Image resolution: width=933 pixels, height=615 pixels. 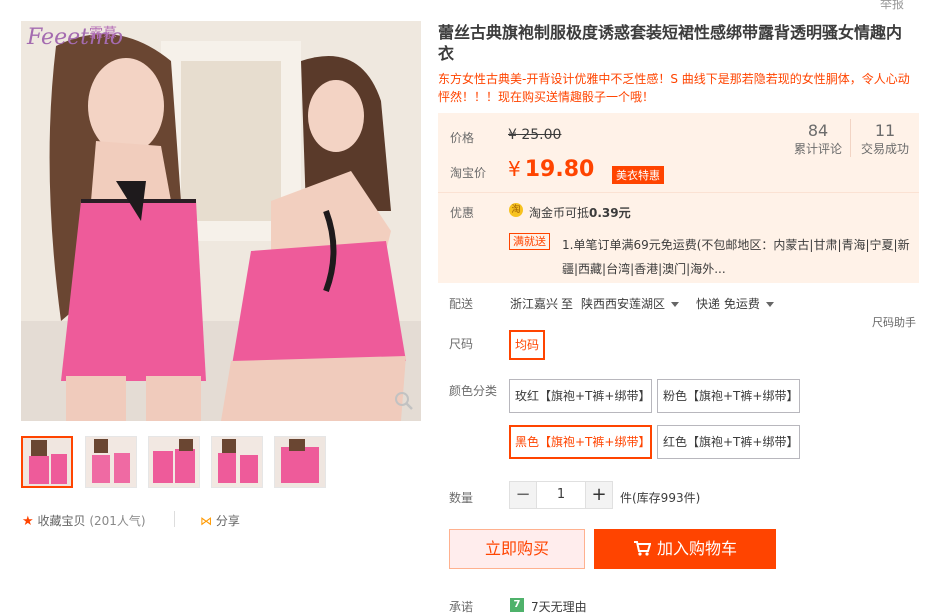 I want to click on favorite-button: ★ 收藏宝贝 (201人气), so click(x=84, y=520).